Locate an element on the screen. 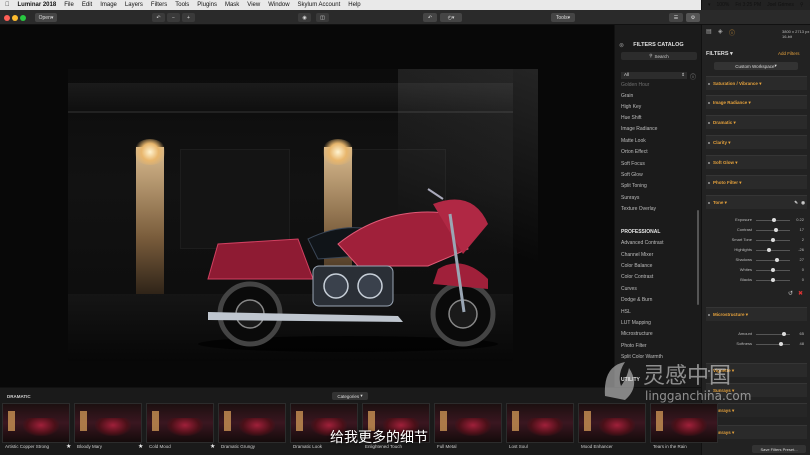  wifi-icon: ▾ is located at coordinates (709, 5).